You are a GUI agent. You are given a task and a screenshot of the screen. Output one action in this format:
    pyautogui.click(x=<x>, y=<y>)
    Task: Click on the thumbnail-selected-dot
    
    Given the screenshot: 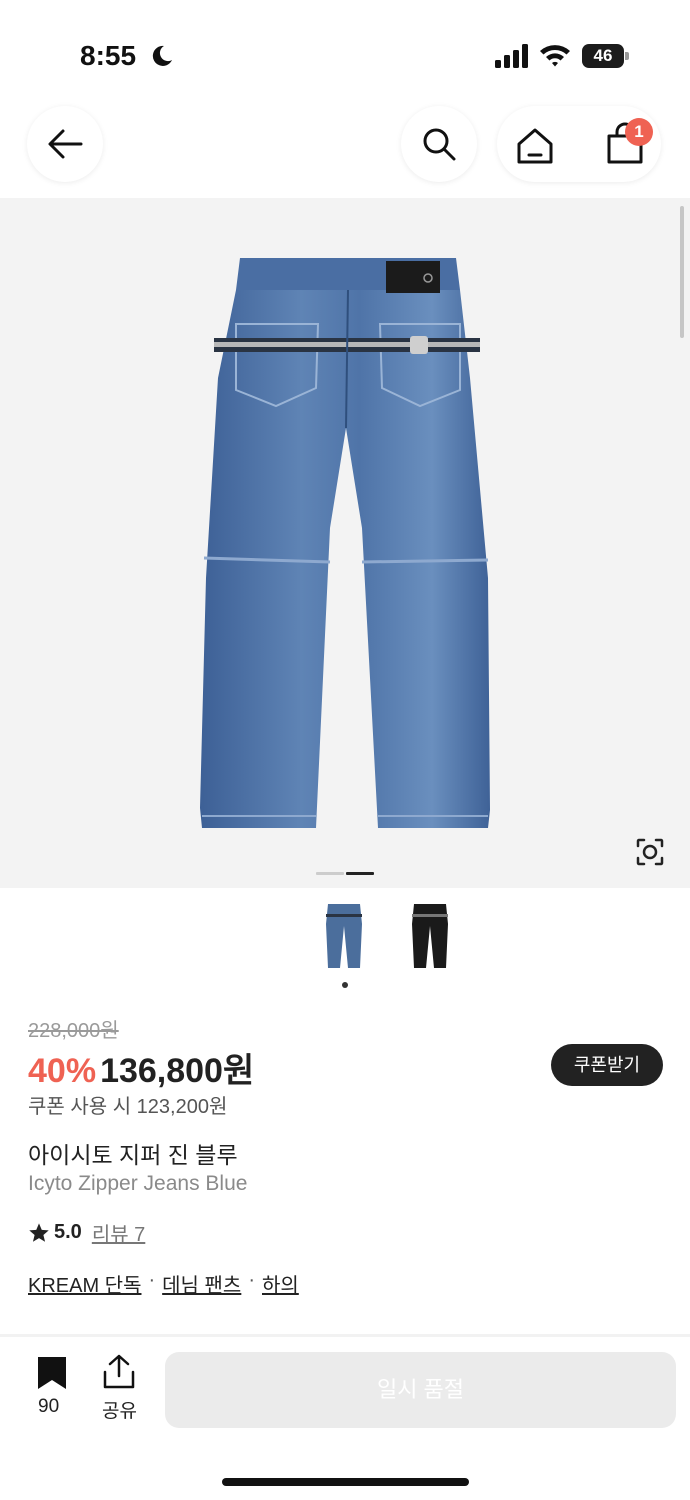 What is the action you would take?
    pyautogui.click(x=345, y=985)
    